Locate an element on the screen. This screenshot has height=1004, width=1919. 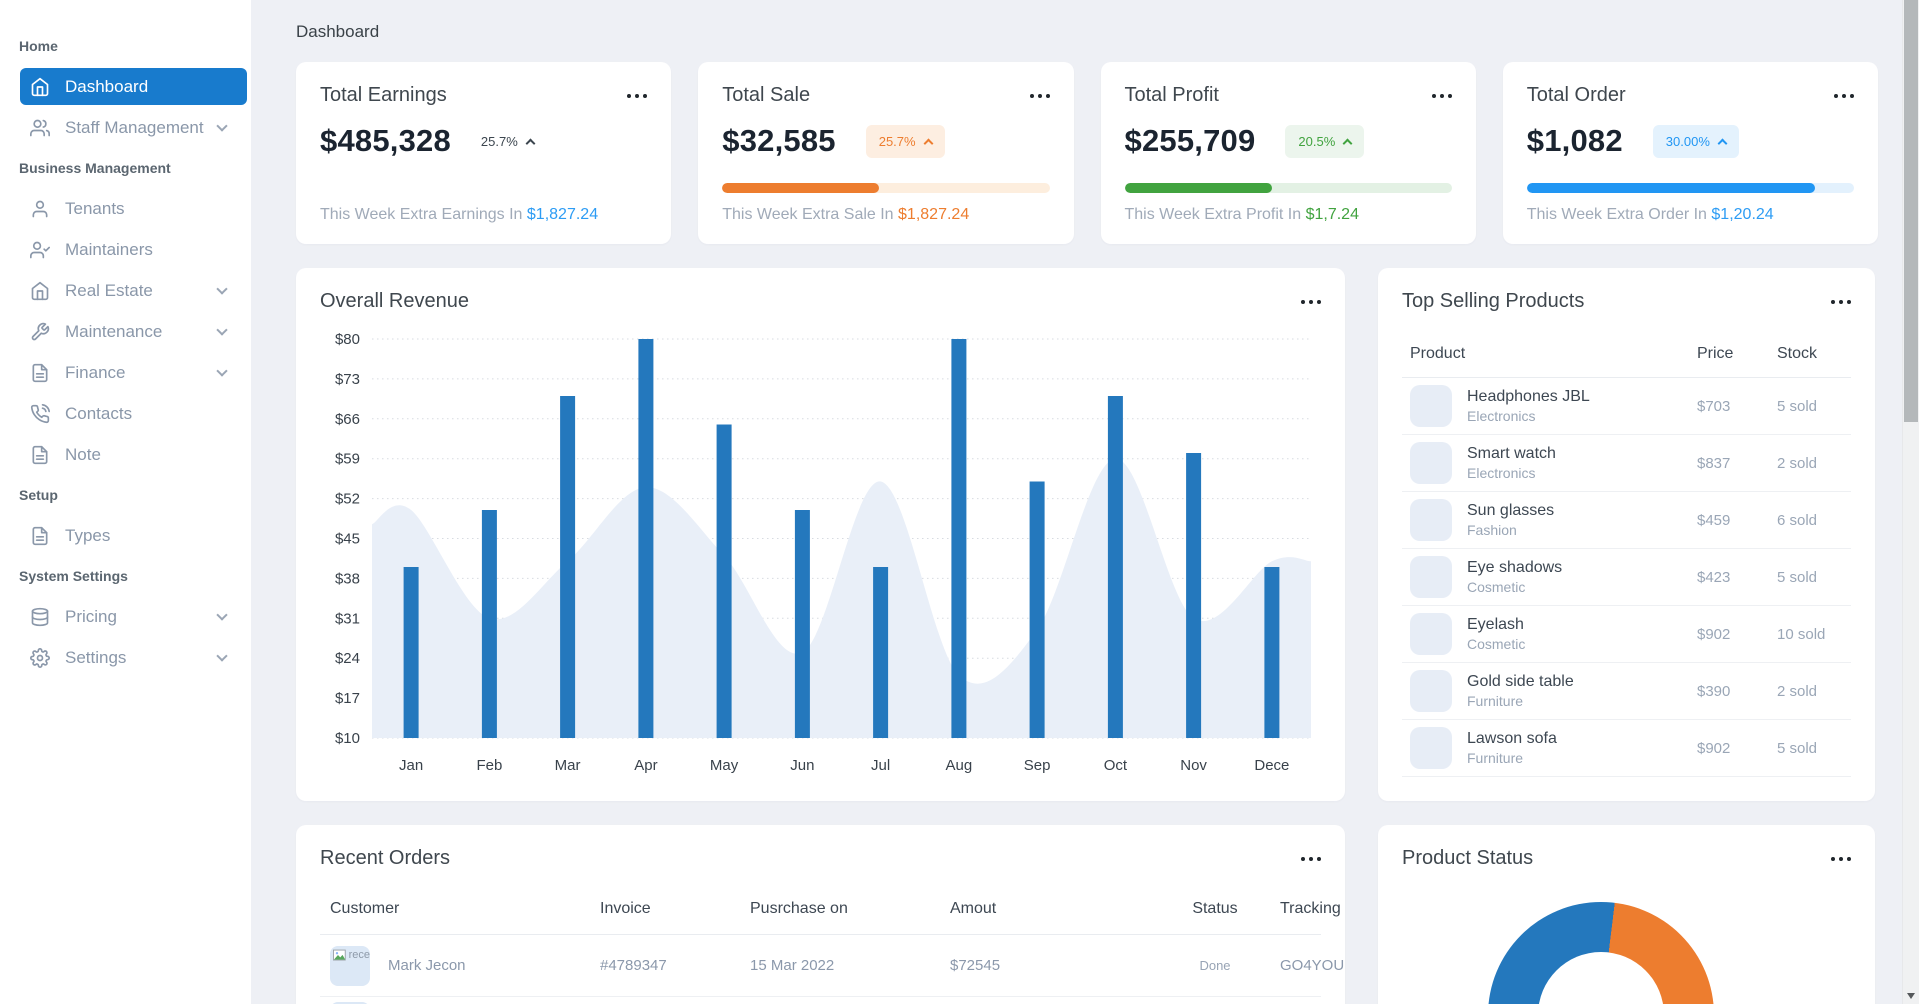
column-customer: Customer is located at coordinates (365, 908).